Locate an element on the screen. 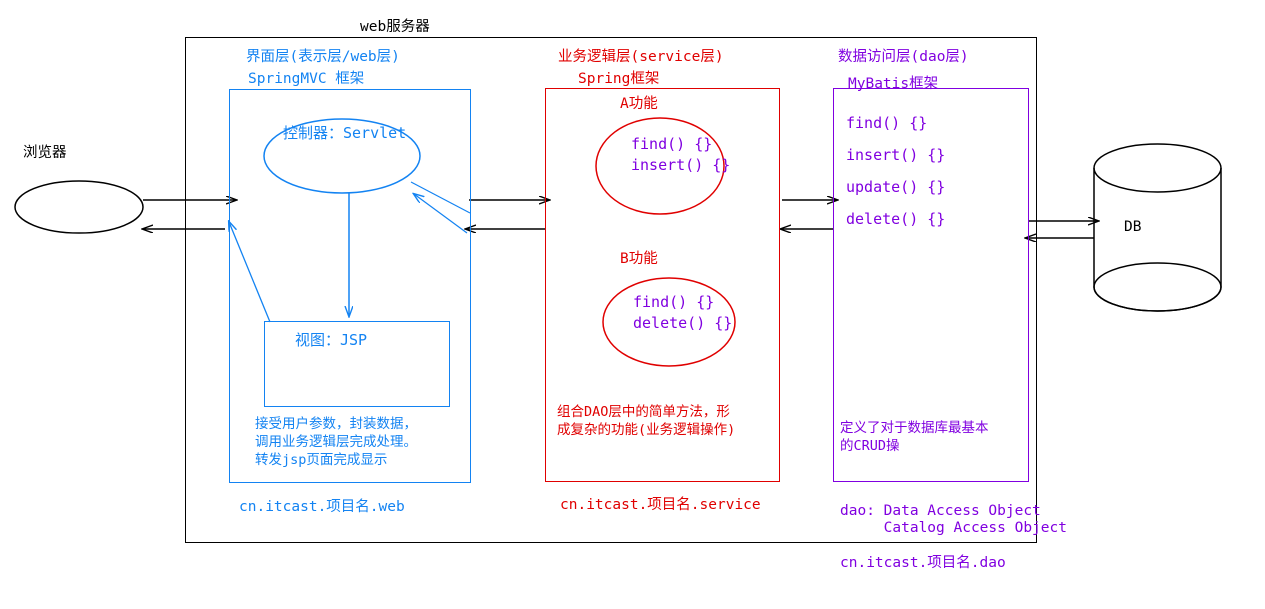 This screenshot has height=609, width=1265. service-layer-package: cn.itcast.项目名.service is located at coordinates (660, 505).